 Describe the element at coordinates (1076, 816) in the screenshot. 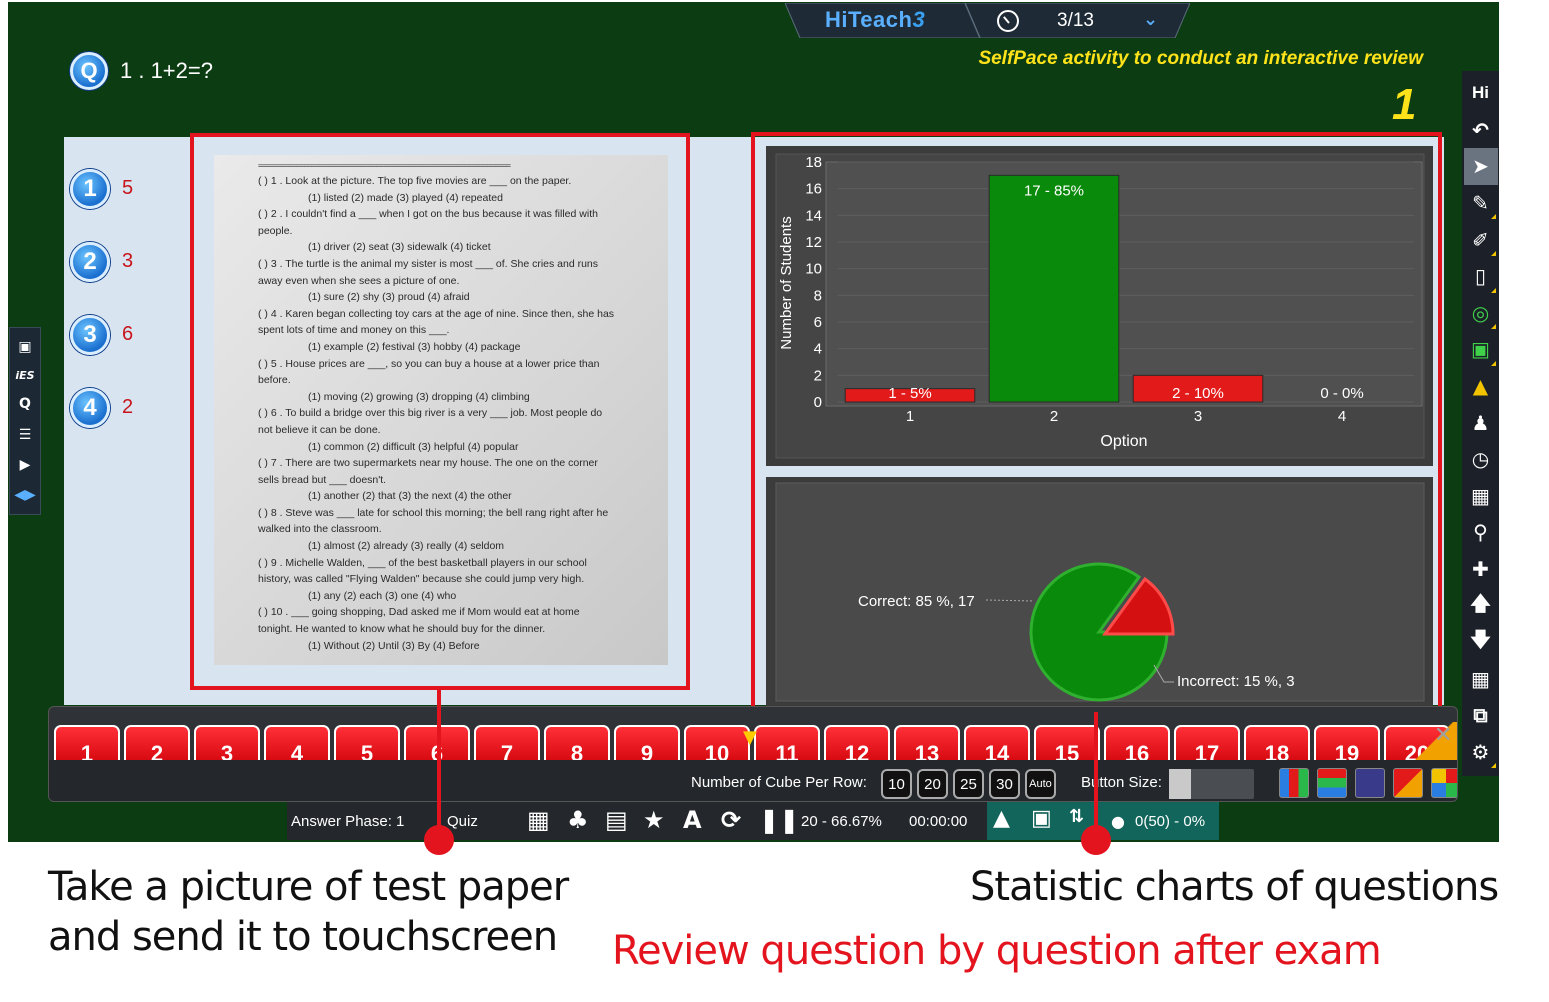

I see `sort-numbers-icon: ⇅` at that location.